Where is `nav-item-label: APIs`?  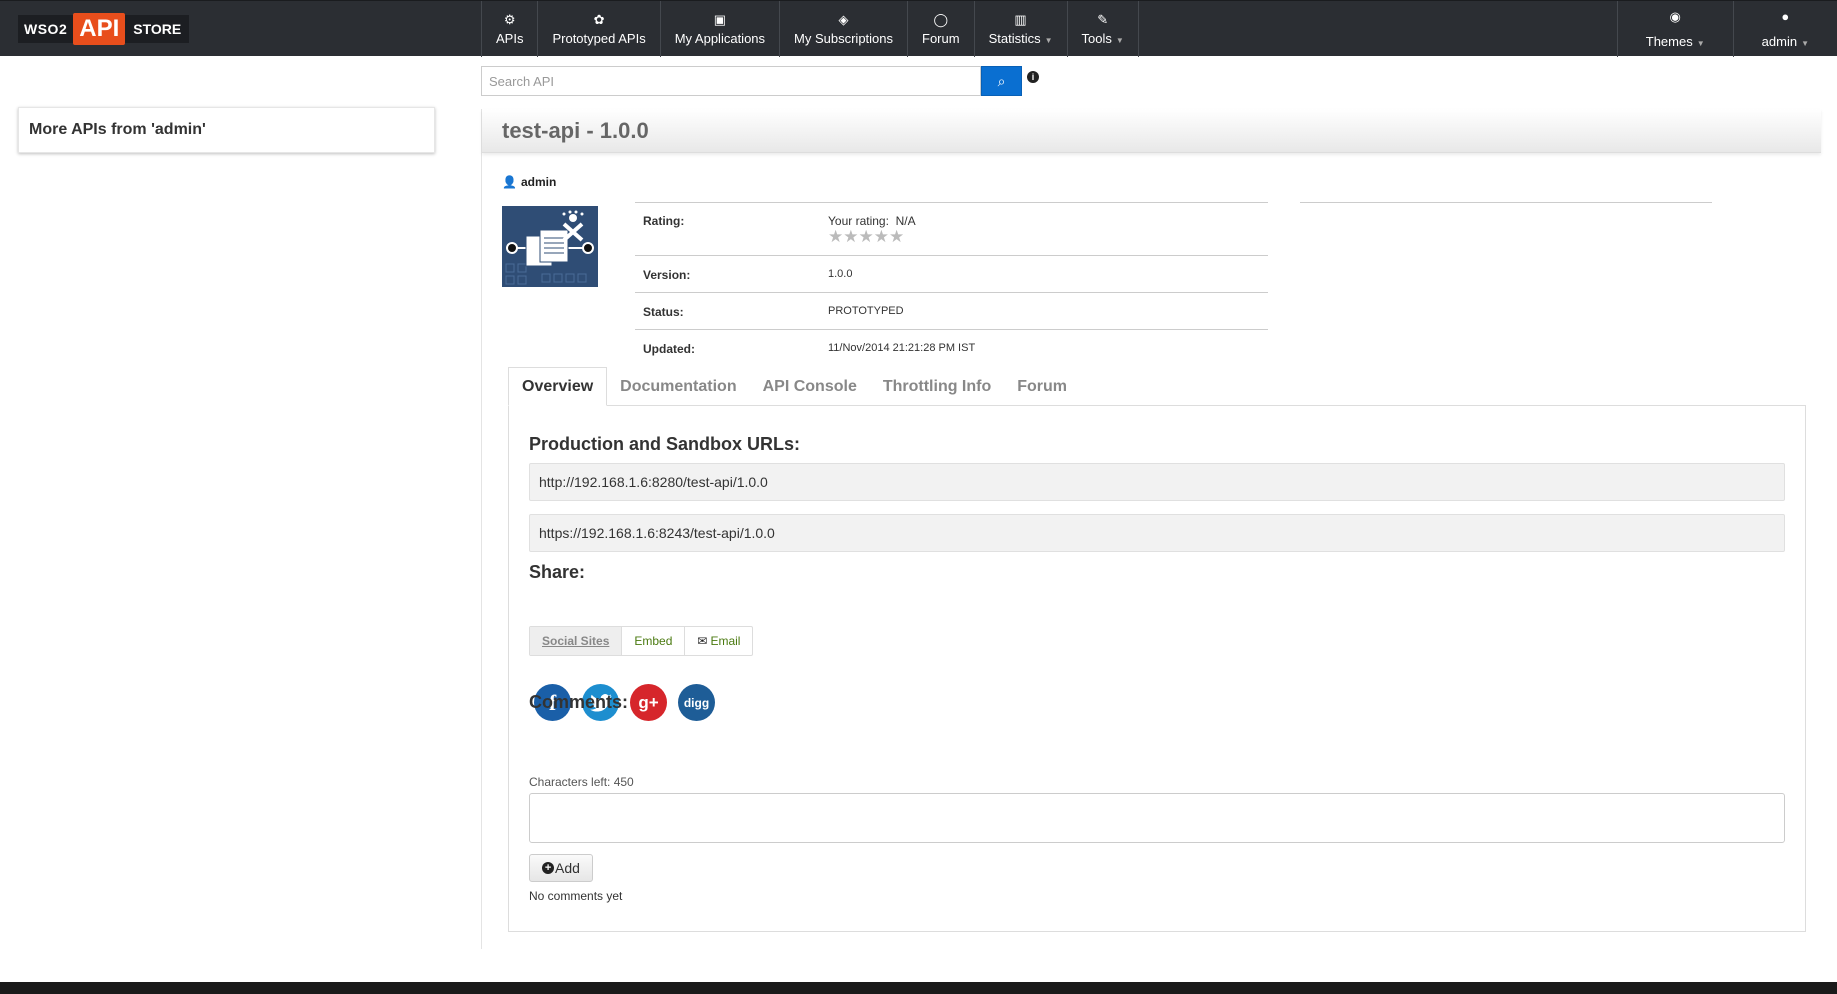
nav-item-label: APIs is located at coordinates (510, 38).